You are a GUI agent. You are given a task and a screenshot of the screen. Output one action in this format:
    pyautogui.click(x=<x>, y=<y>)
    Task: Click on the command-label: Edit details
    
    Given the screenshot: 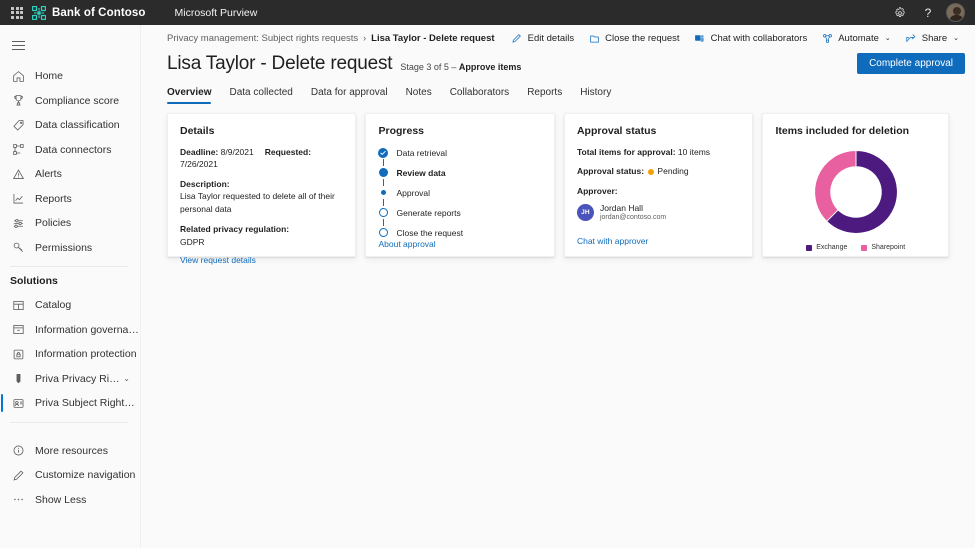 What is the action you would take?
    pyautogui.click(x=551, y=38)
    